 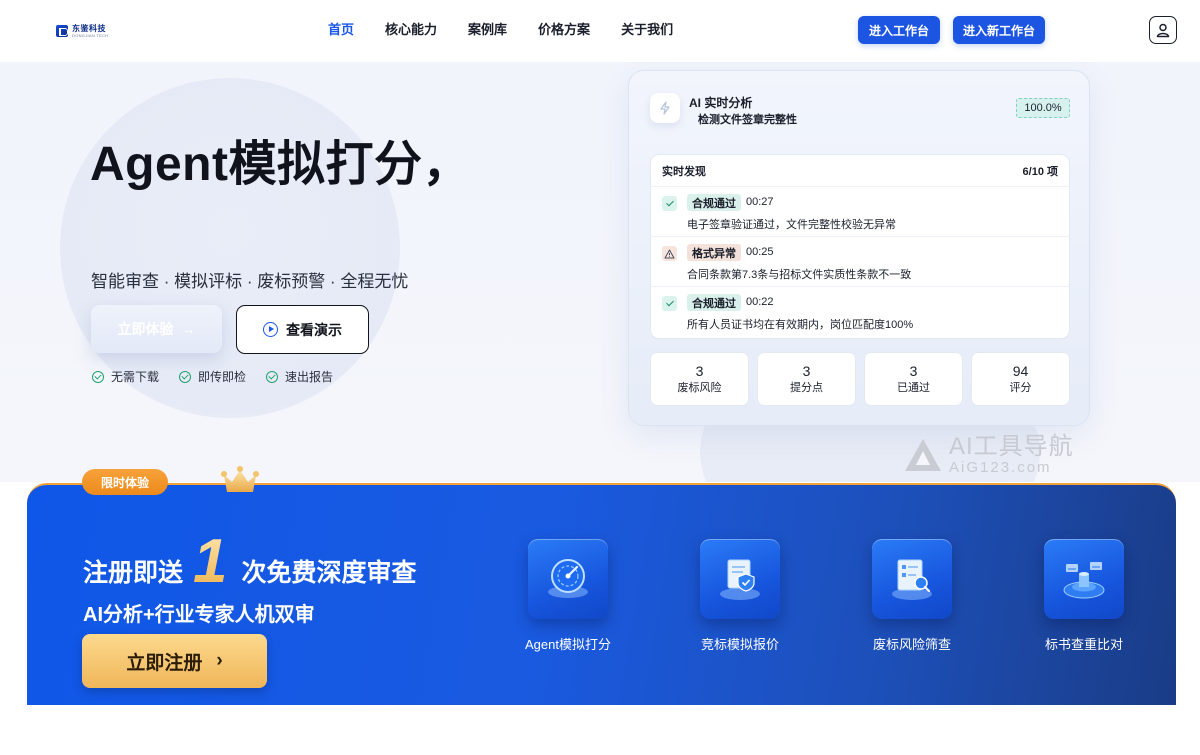 I want to click on register-now-label: 立即注册, so click(x=164, y=663).